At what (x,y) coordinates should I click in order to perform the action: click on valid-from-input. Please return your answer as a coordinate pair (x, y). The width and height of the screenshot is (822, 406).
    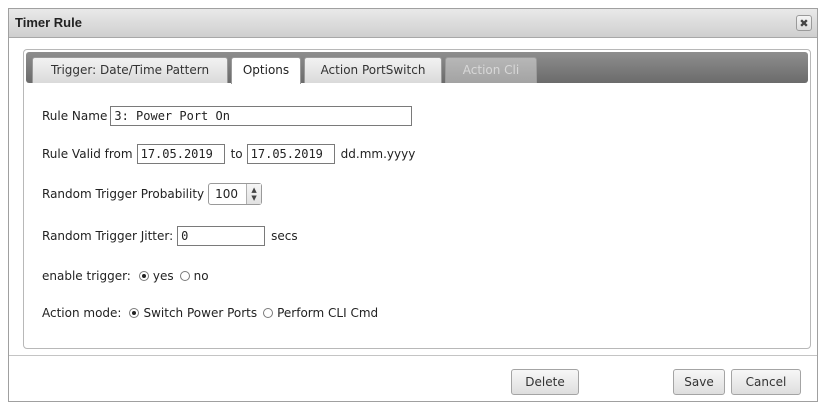
    Looking at the image, I should click on (180, 154).